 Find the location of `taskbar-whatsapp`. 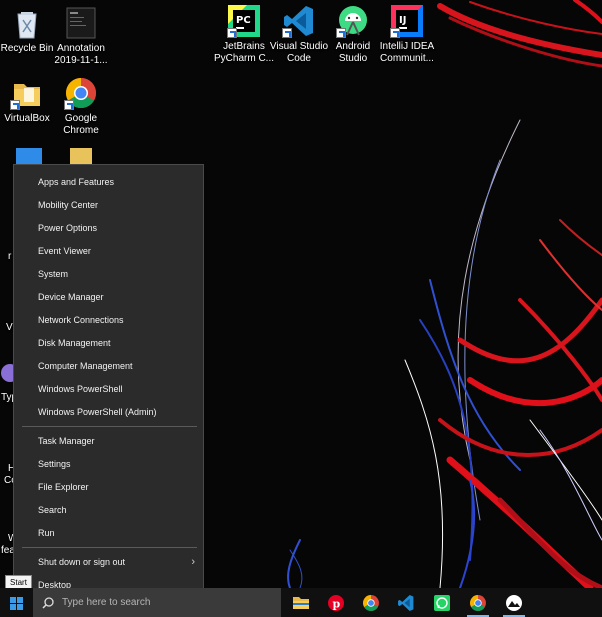

taskbar-whatsapp is located at coordinates (442, 602).